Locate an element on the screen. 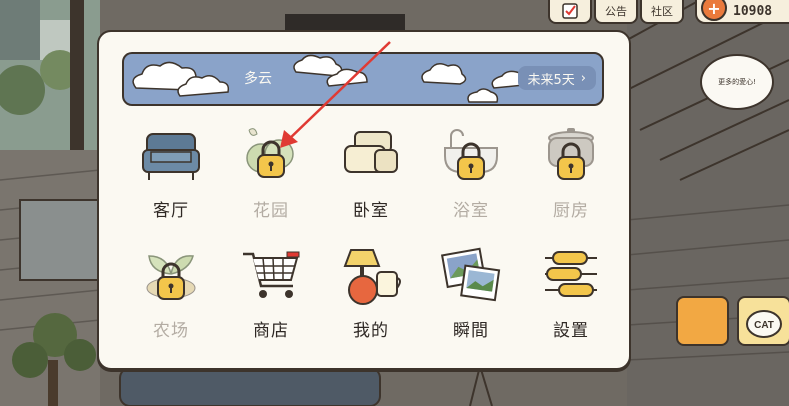  room-tile-kitchen: 厨房 is located at coordinates (569, 174).